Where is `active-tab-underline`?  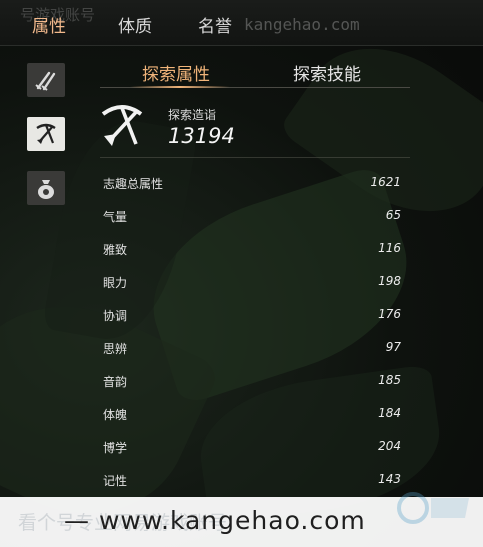 active-tab-underline is located at coordinates (180, 87).